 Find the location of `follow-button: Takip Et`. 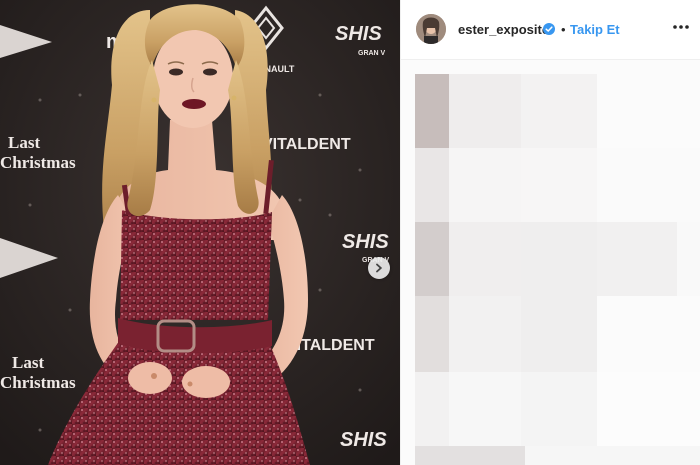

follow-button: Takip Et is located at coordinates (595, 29).